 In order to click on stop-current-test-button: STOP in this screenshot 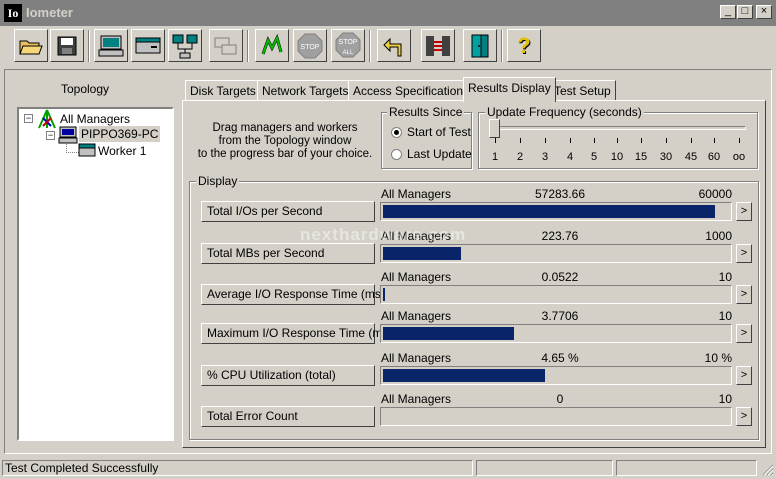, I will do `click(310, 45)`.